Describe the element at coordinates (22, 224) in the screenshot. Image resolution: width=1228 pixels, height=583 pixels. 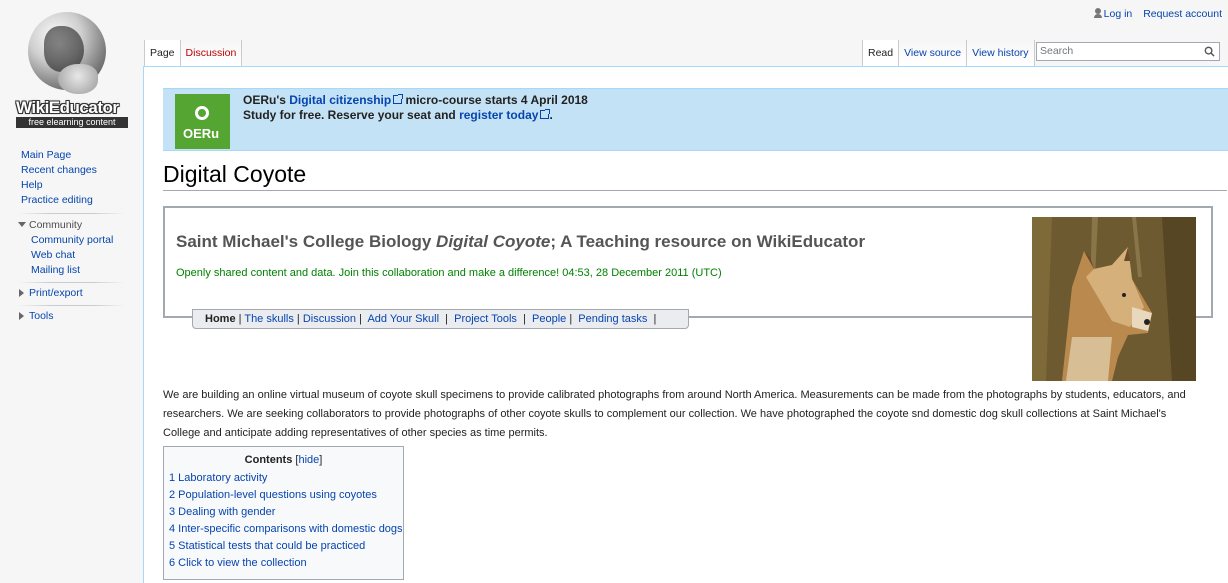
I see `chevron-down-icon` at that location.